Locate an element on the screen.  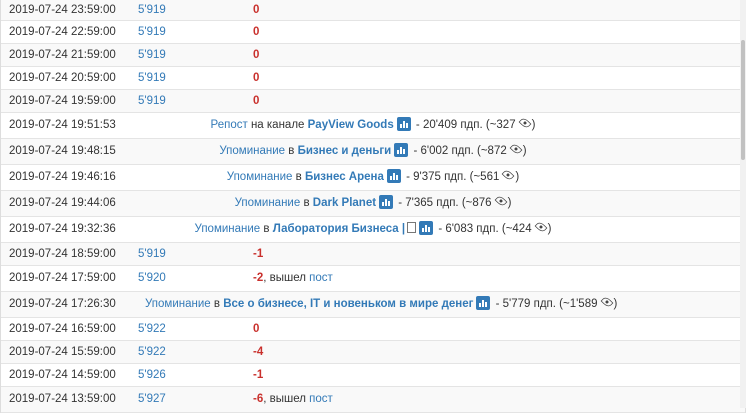
channel-link: Лаборатория Бизнеса | is located at coordinates (339, 229).